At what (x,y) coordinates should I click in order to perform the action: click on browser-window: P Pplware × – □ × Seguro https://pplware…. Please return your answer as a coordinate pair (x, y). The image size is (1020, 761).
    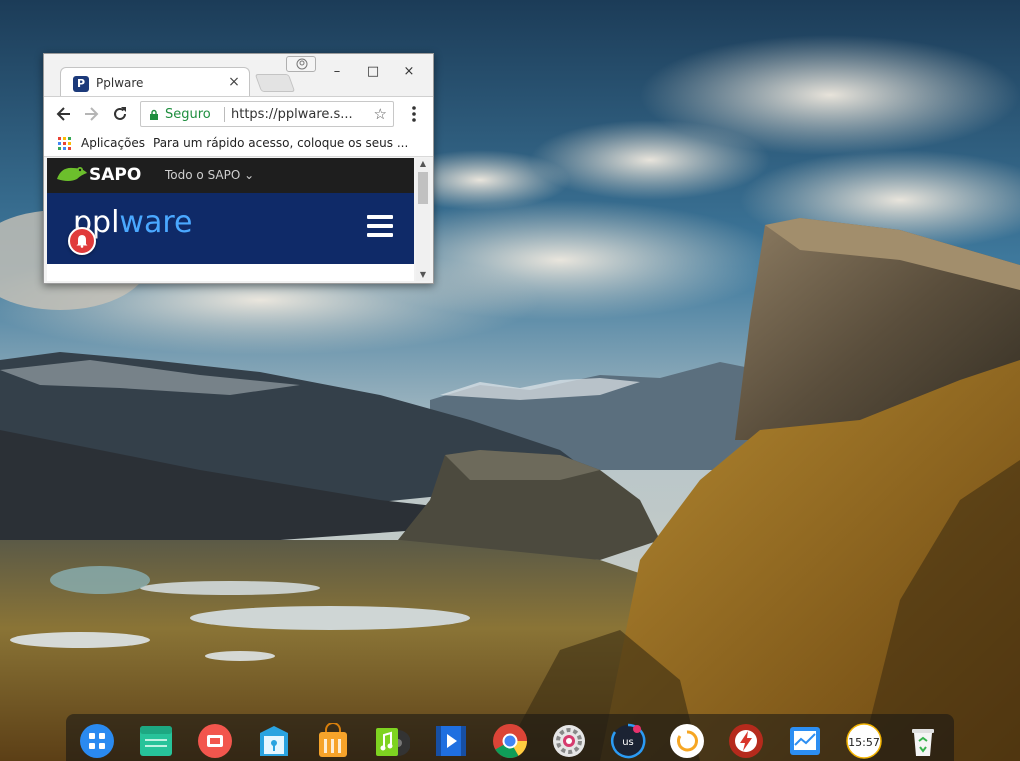
    Looking at the image, I should click on (238, 168).